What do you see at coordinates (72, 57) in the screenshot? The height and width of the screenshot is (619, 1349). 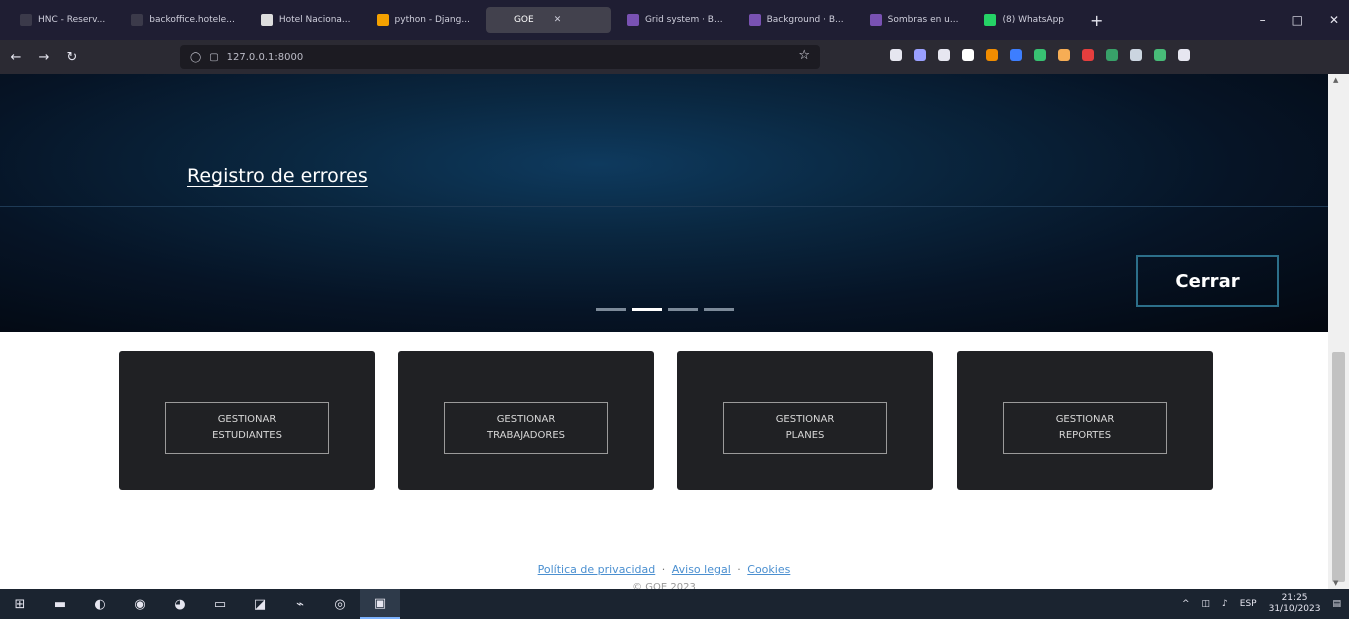 I see `reload-icon: ↻` at bounding box center [72, 57].